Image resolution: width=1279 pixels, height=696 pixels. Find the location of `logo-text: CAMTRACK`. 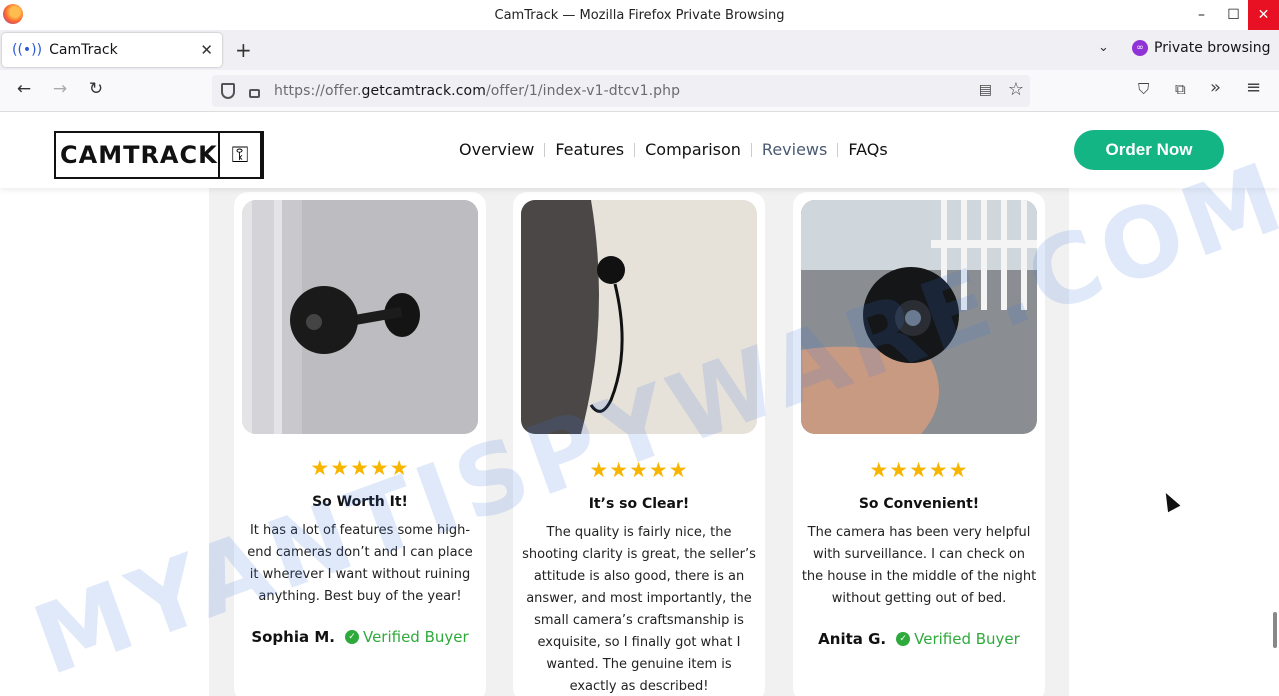

logo-text: CAMTRACK is located at coordinates (139, 155).